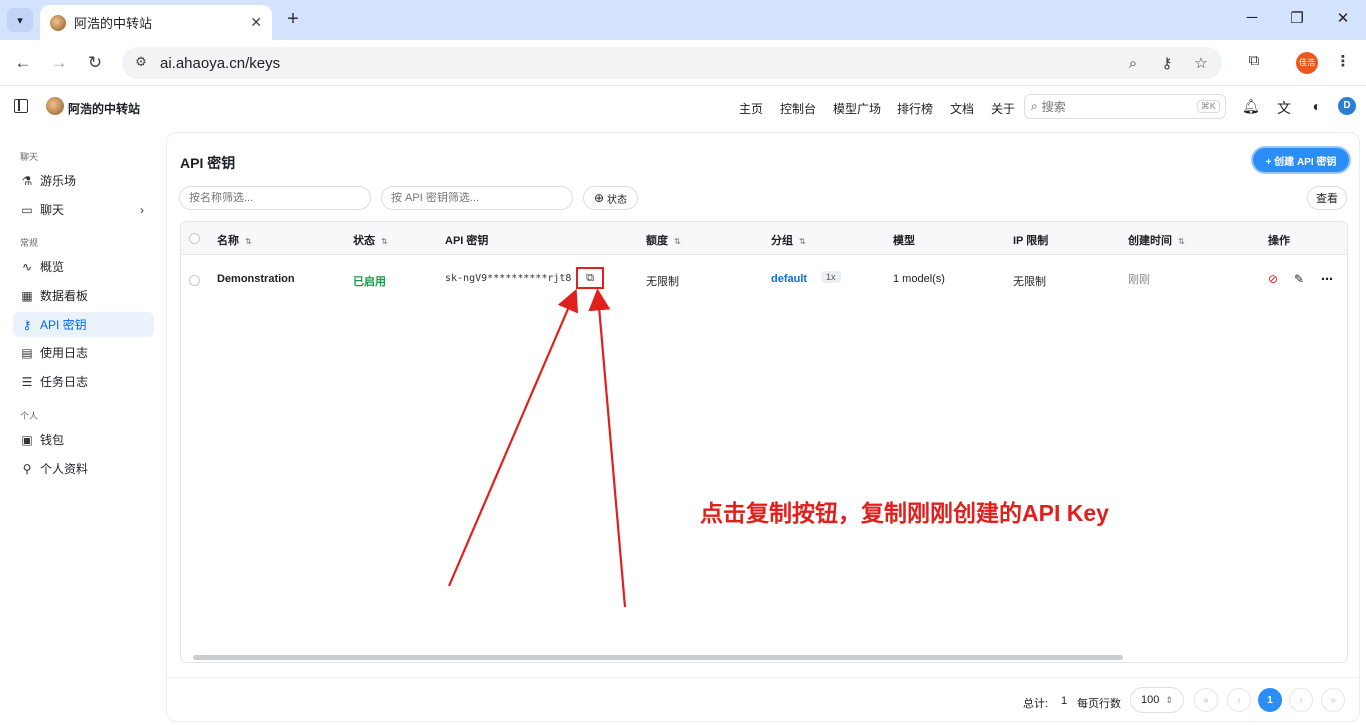 This screenshot has width=1366, height=725. What do you see at coordinates (194, 280) in the screenshot?
I see `row-checkbox` at bounding box center [194, 280].